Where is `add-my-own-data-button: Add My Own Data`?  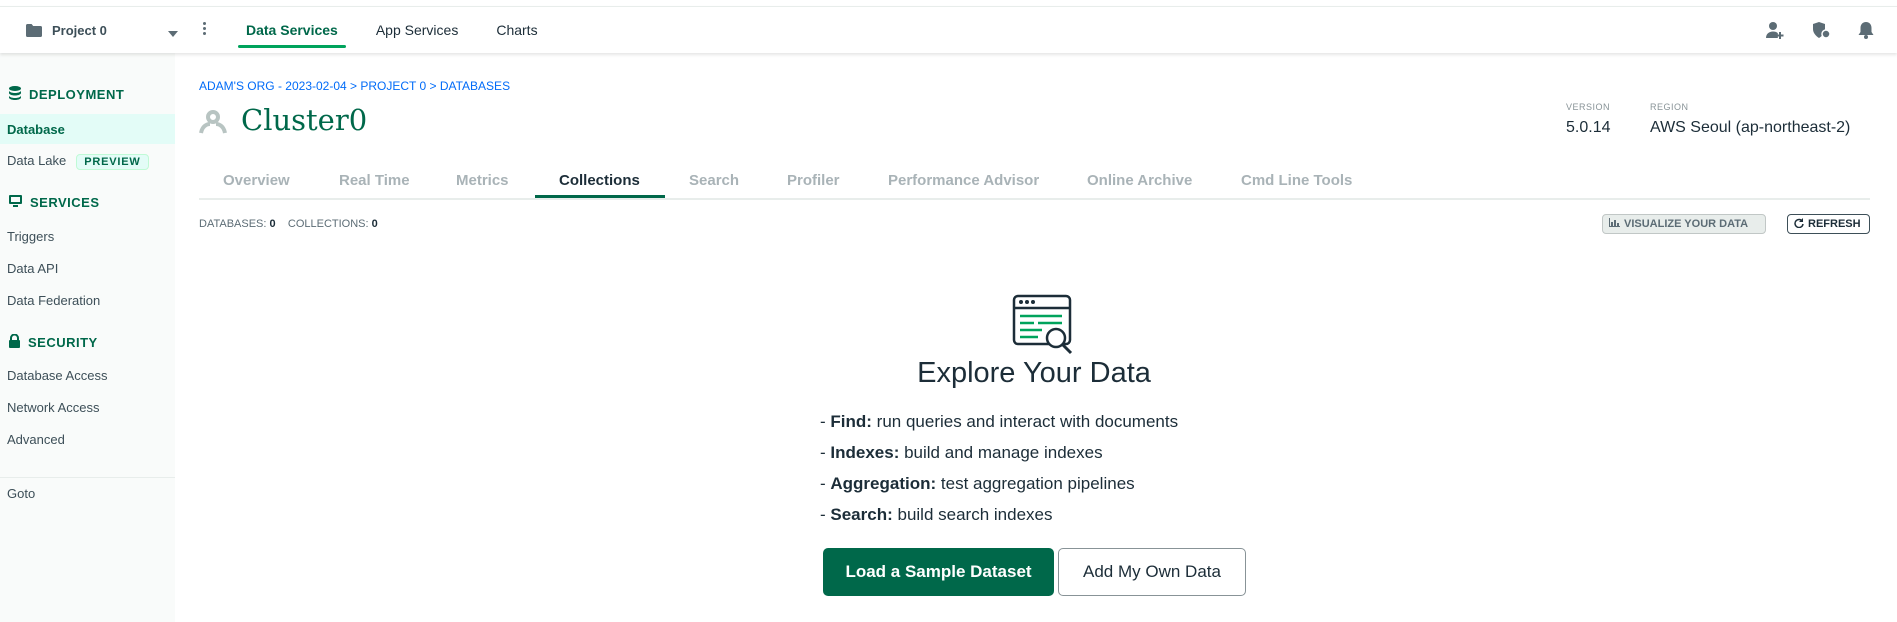
add-my-own-data-button: Add My Own Data is located at coordinates (1152, 572).